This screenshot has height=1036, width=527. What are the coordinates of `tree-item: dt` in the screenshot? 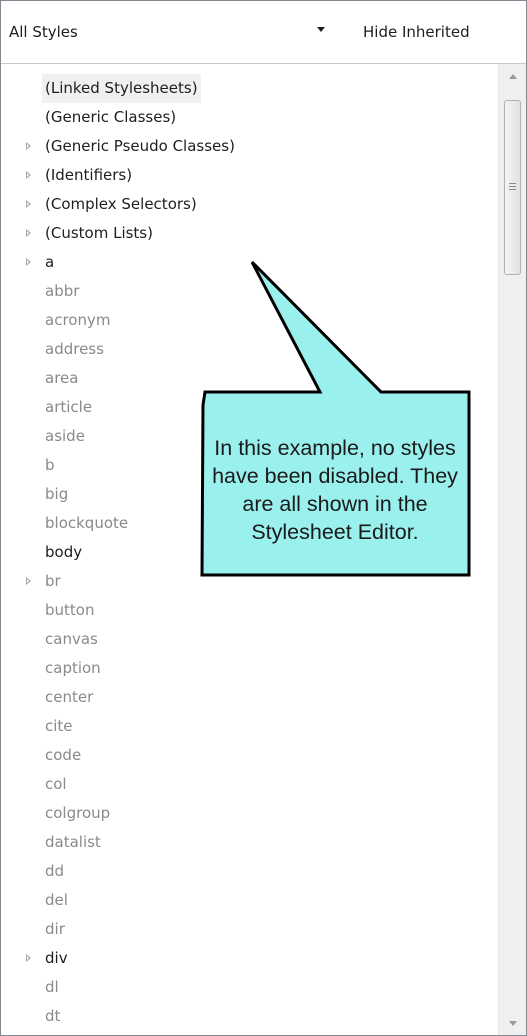 It's located at (249, 1016).